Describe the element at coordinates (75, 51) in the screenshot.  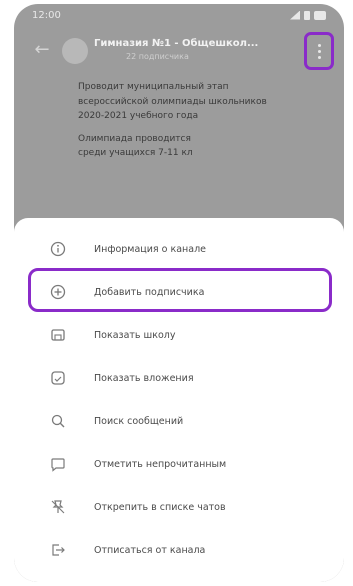
I see `avatar` at that location.